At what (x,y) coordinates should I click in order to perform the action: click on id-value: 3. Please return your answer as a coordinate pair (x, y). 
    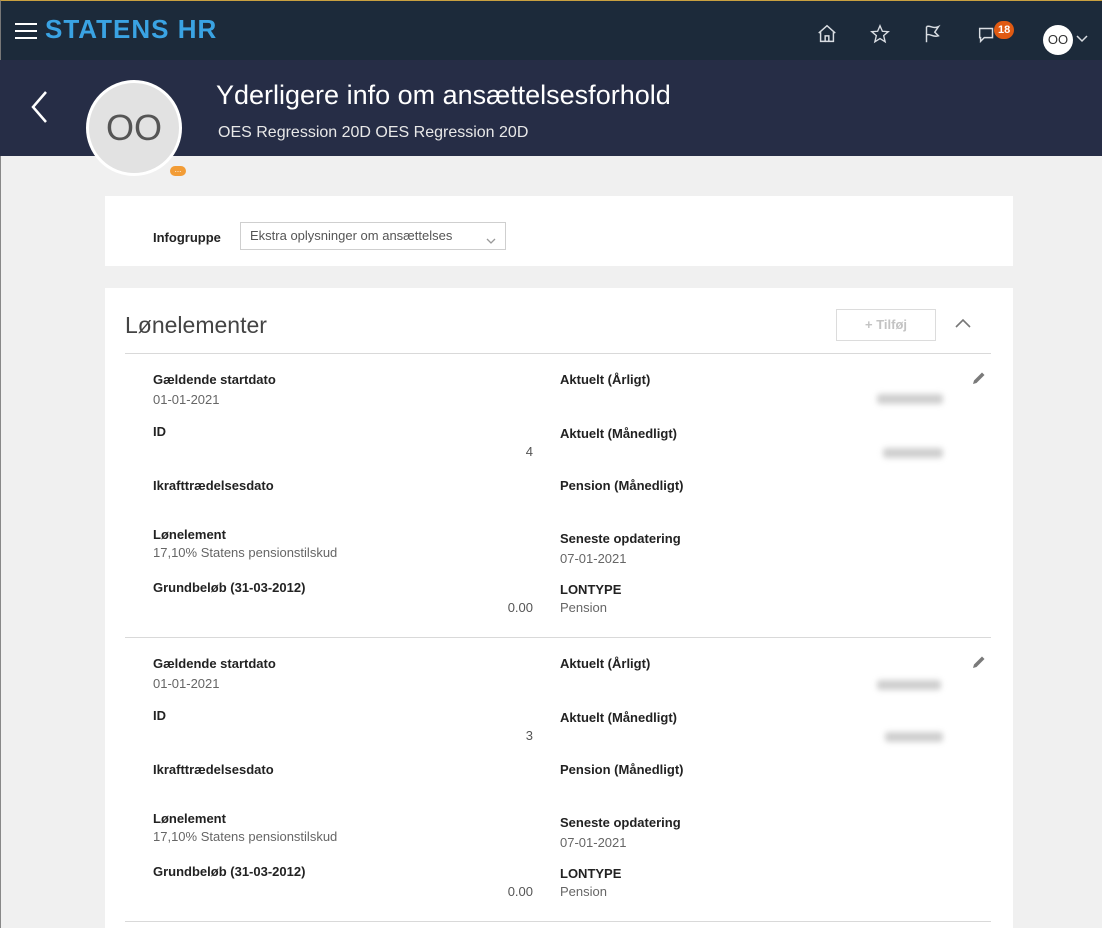
    Looking at the image, I should click on (529, 735).